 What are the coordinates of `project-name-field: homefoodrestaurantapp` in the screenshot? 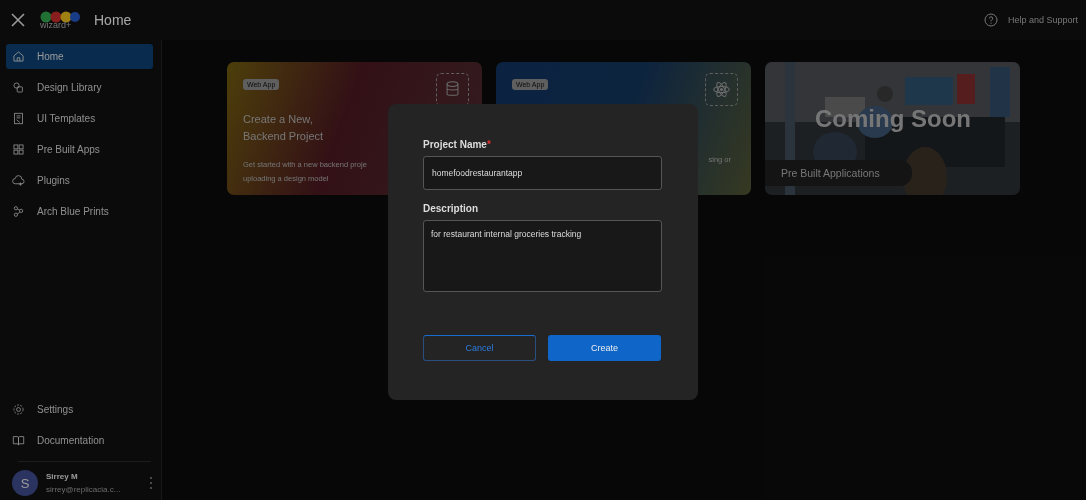 It's located at (542, 173).